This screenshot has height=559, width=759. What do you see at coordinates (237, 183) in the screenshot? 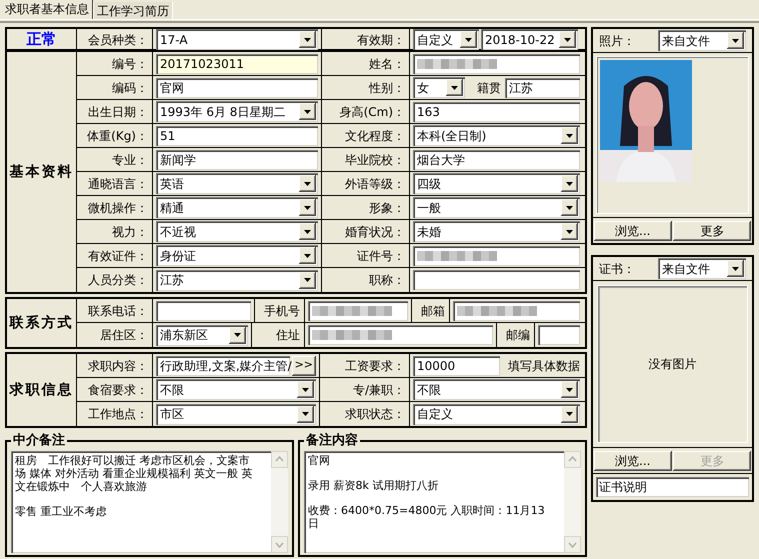
I see `dropdown: 英语` at bounding box center [237, 183].